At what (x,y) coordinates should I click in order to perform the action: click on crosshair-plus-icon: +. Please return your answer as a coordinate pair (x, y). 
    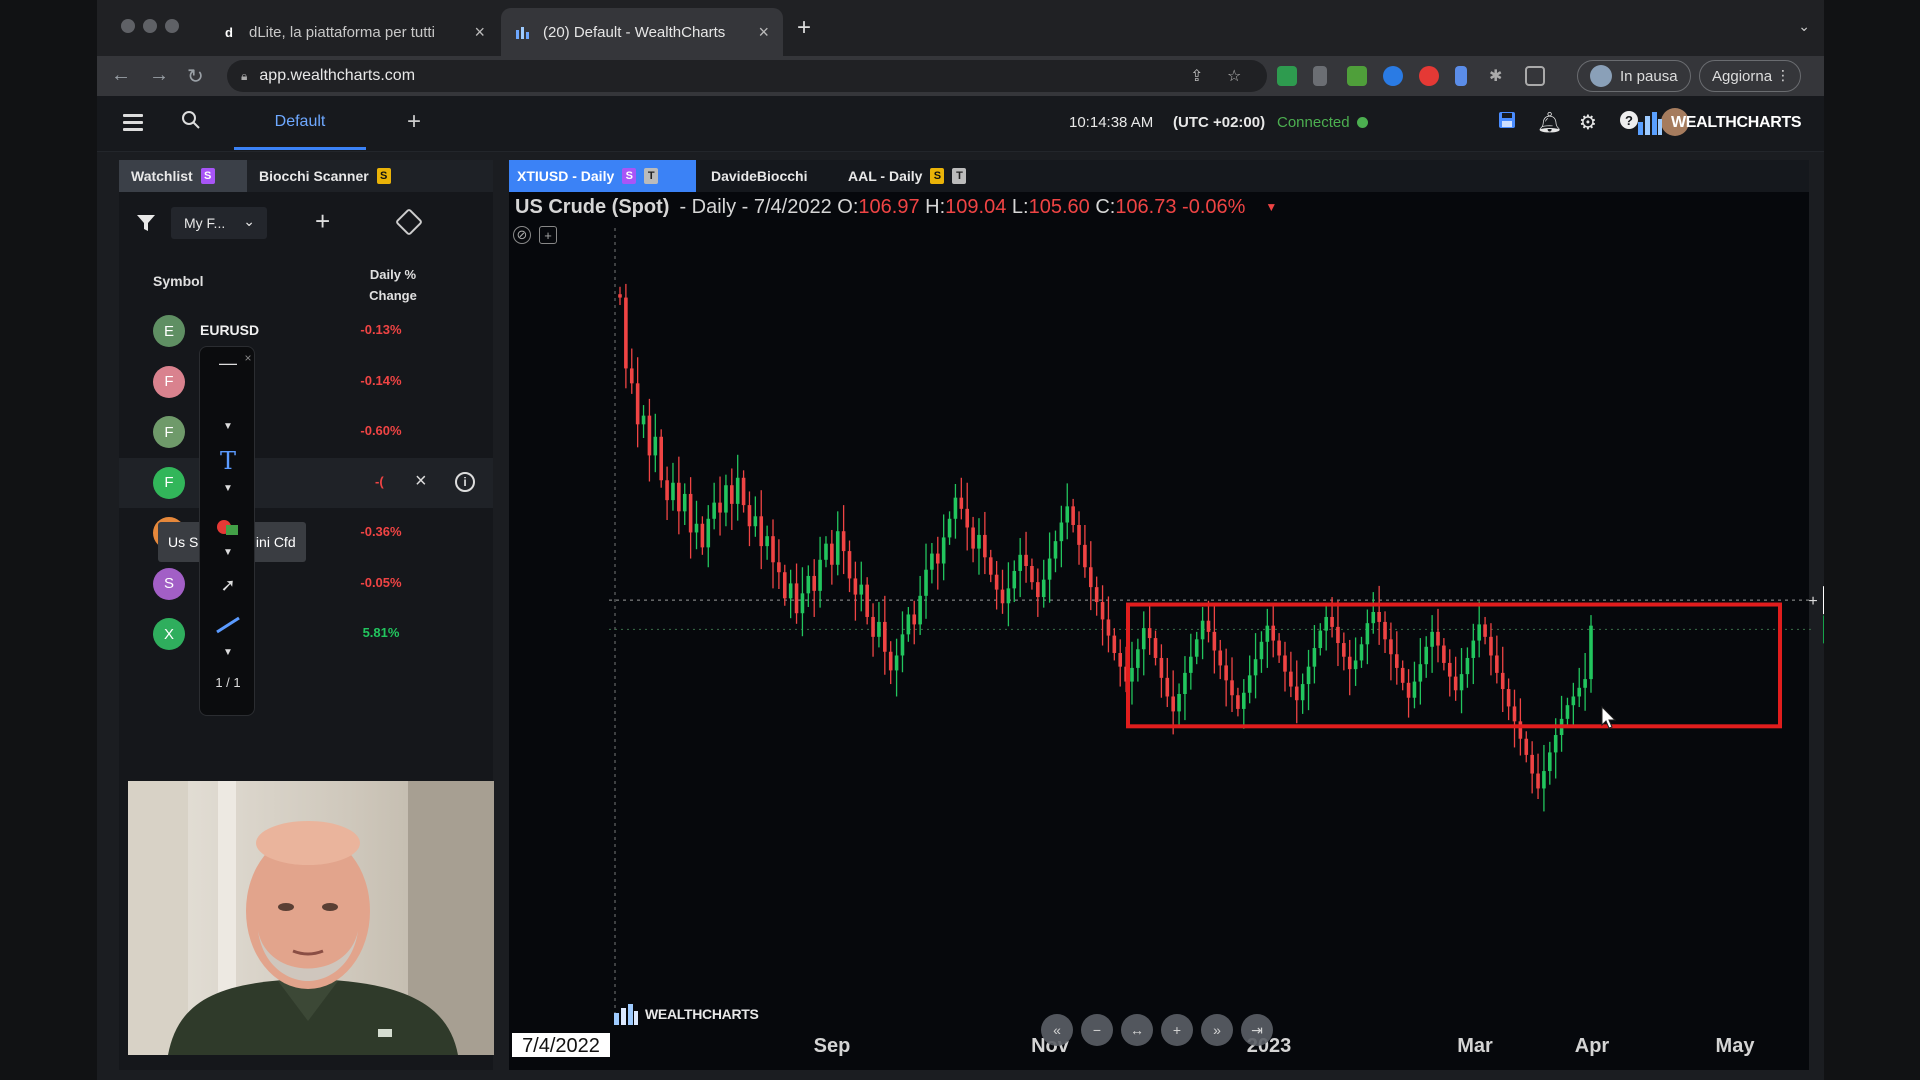
    Looking at the image, I should click on (1812, 601).